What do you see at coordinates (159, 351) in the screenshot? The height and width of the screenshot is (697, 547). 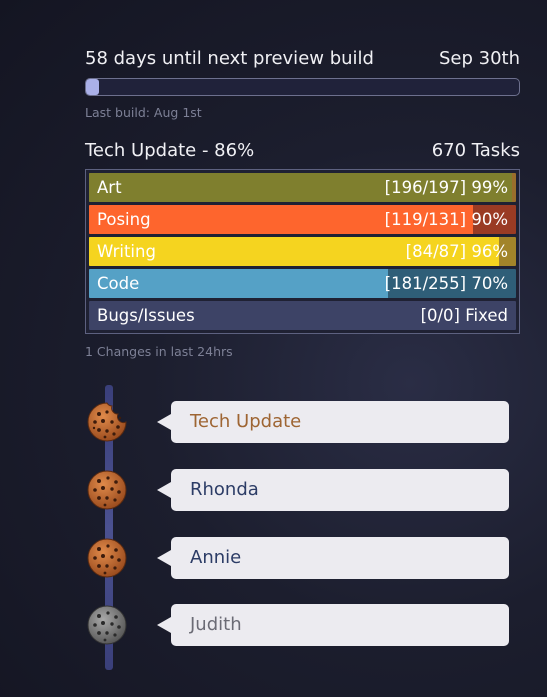 I see `changes-text: 1 Changes in last 24hrs` at bounding box center [159, 351].